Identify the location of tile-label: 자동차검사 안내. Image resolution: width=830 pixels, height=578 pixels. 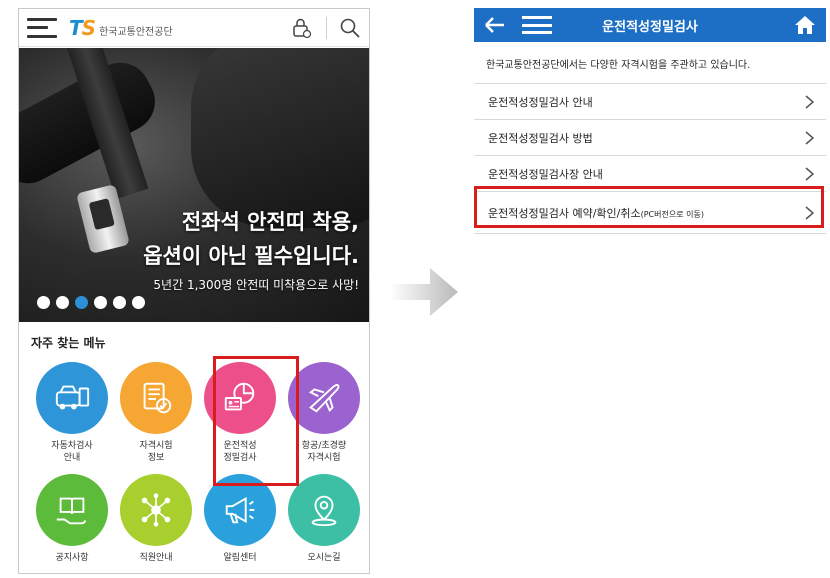
(72, 452).